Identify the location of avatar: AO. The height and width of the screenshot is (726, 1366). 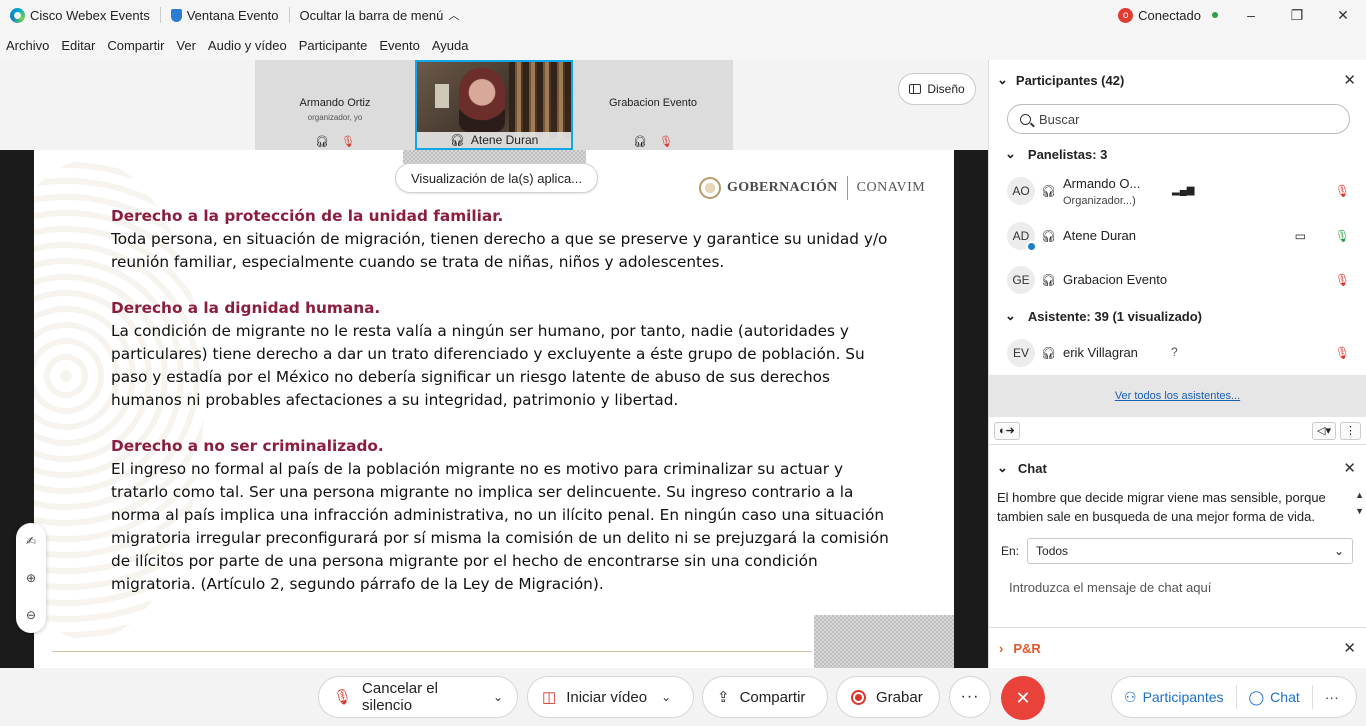
(1021, 191).